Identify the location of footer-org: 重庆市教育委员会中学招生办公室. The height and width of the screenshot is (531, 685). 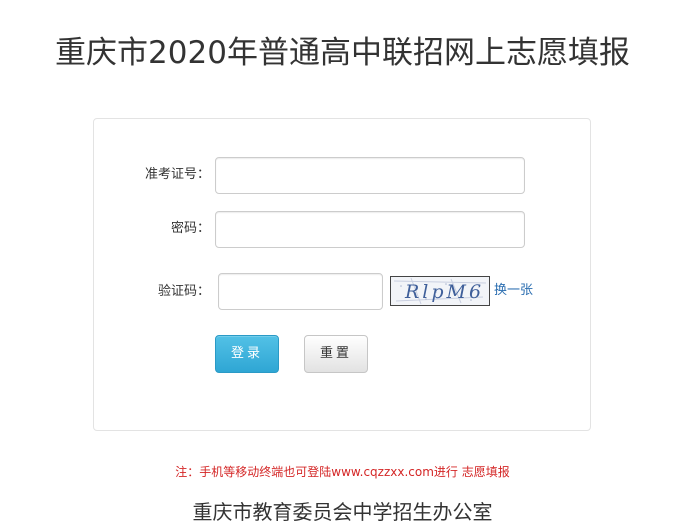
(342, 512).